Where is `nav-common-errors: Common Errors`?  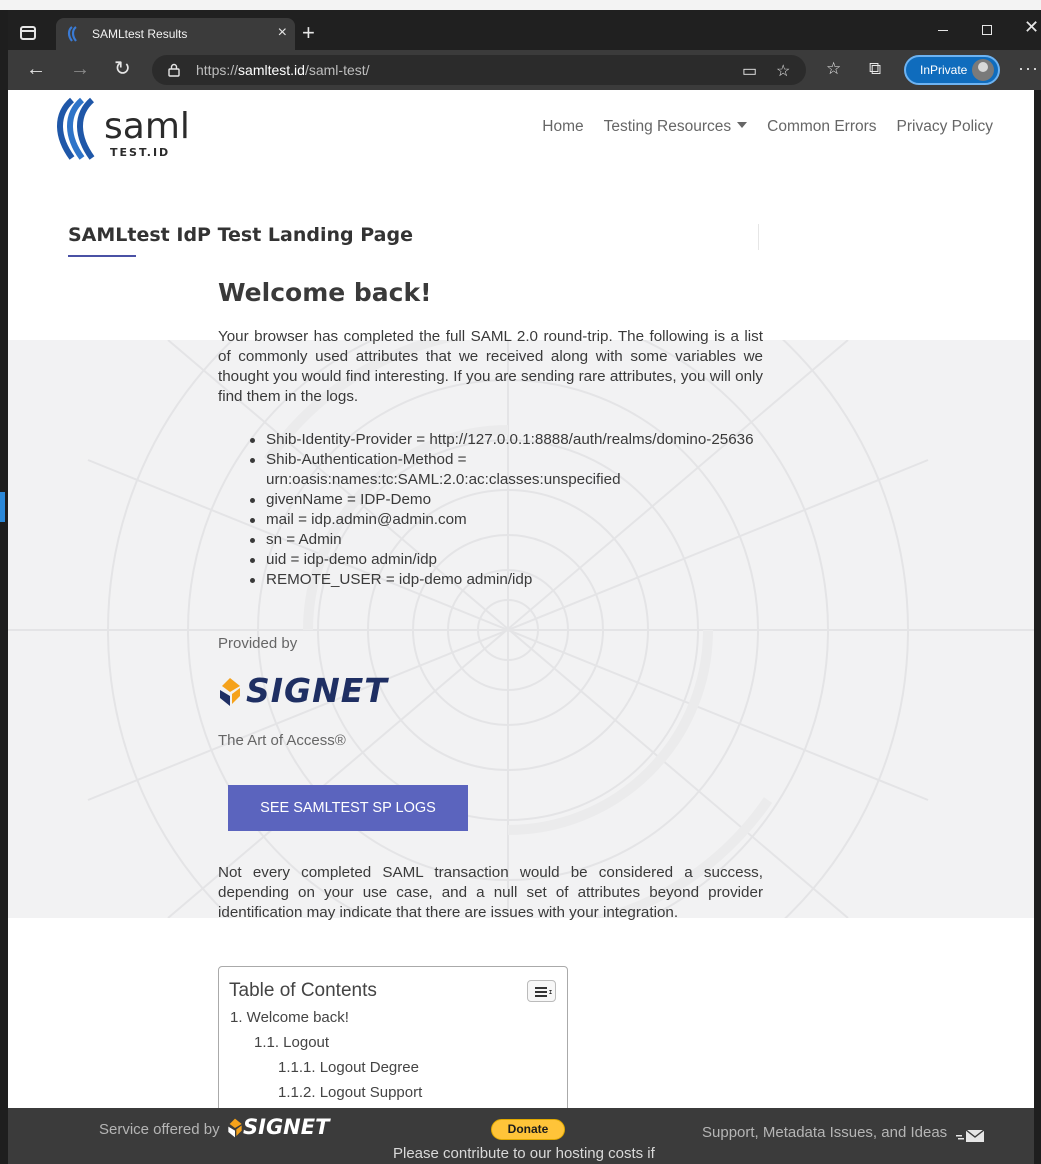 nav-common-errors: Common Errors is located at coordinates (821, 127).